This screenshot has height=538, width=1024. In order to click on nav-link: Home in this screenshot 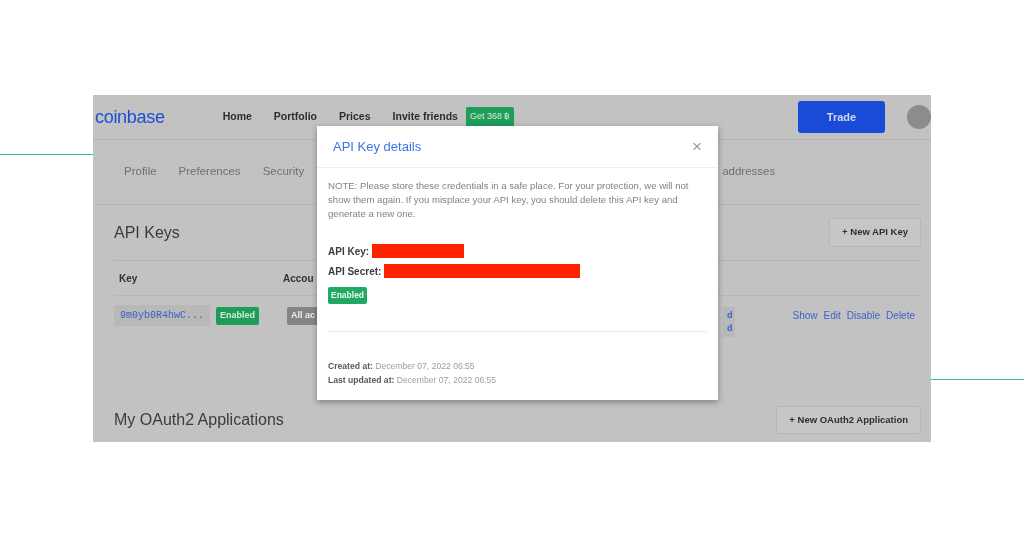, I will do `click(237, 117)`.